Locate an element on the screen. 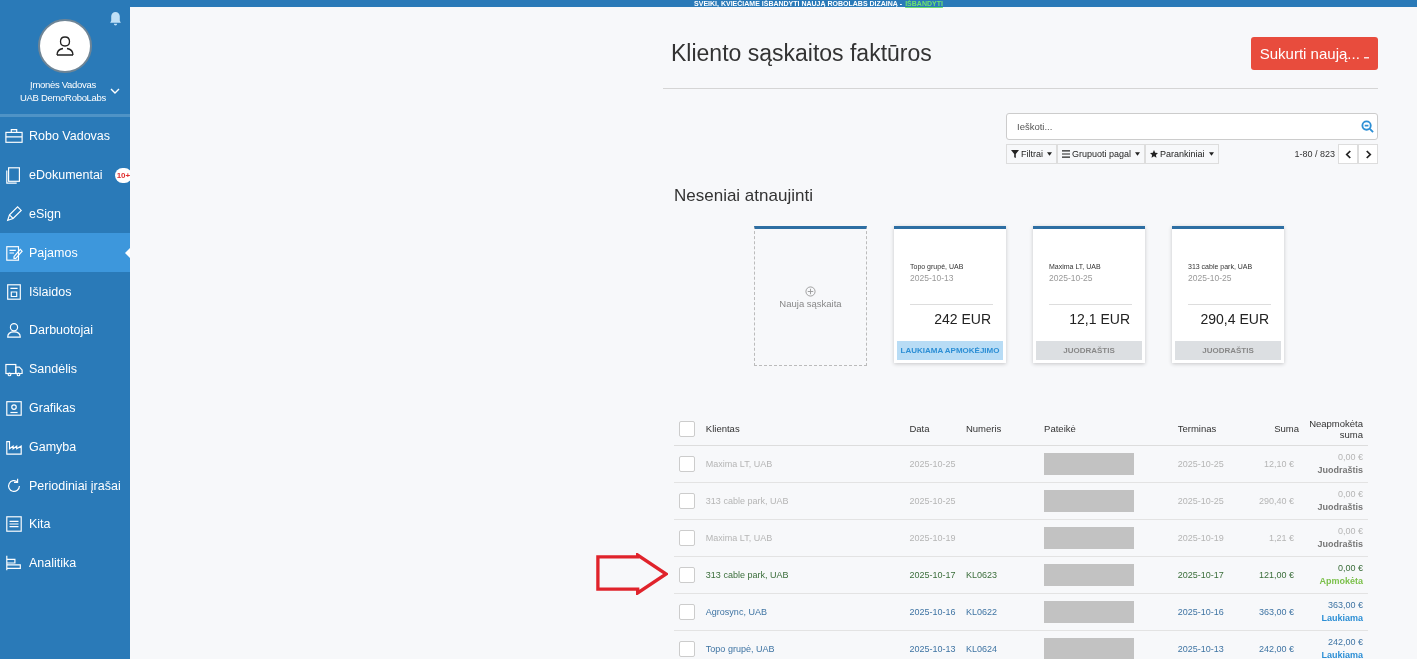 The width and height of the screenshot is (1417, 659). column-header: Data is located at coordinates (937, 428).